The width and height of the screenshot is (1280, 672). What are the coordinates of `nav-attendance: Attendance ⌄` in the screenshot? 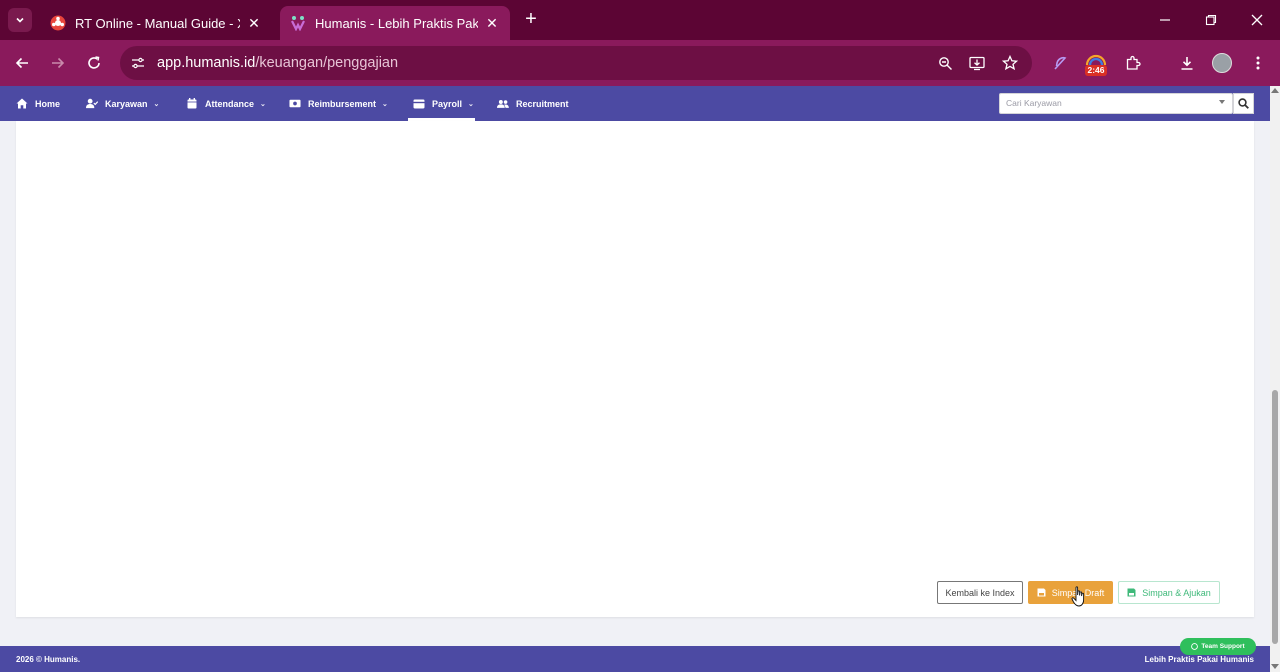 It's located at (226, 103).